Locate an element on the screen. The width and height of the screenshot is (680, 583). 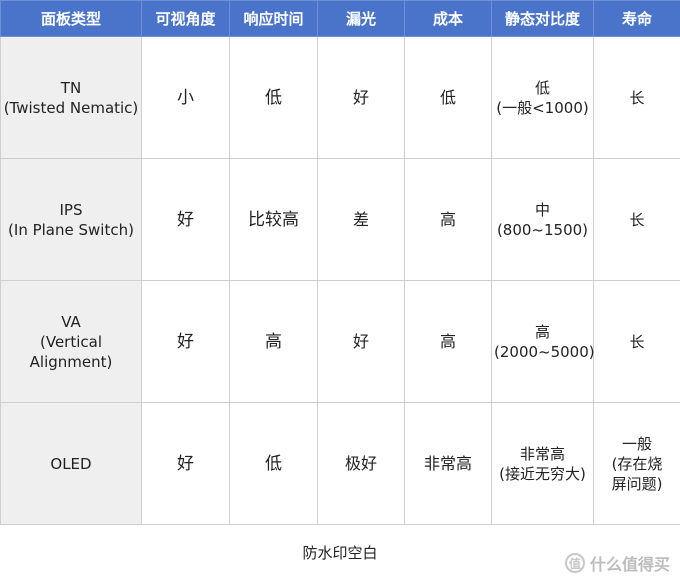
lifespan-cell: 一般 (存在烧 屏问题) is located at coordinates (637, 464).